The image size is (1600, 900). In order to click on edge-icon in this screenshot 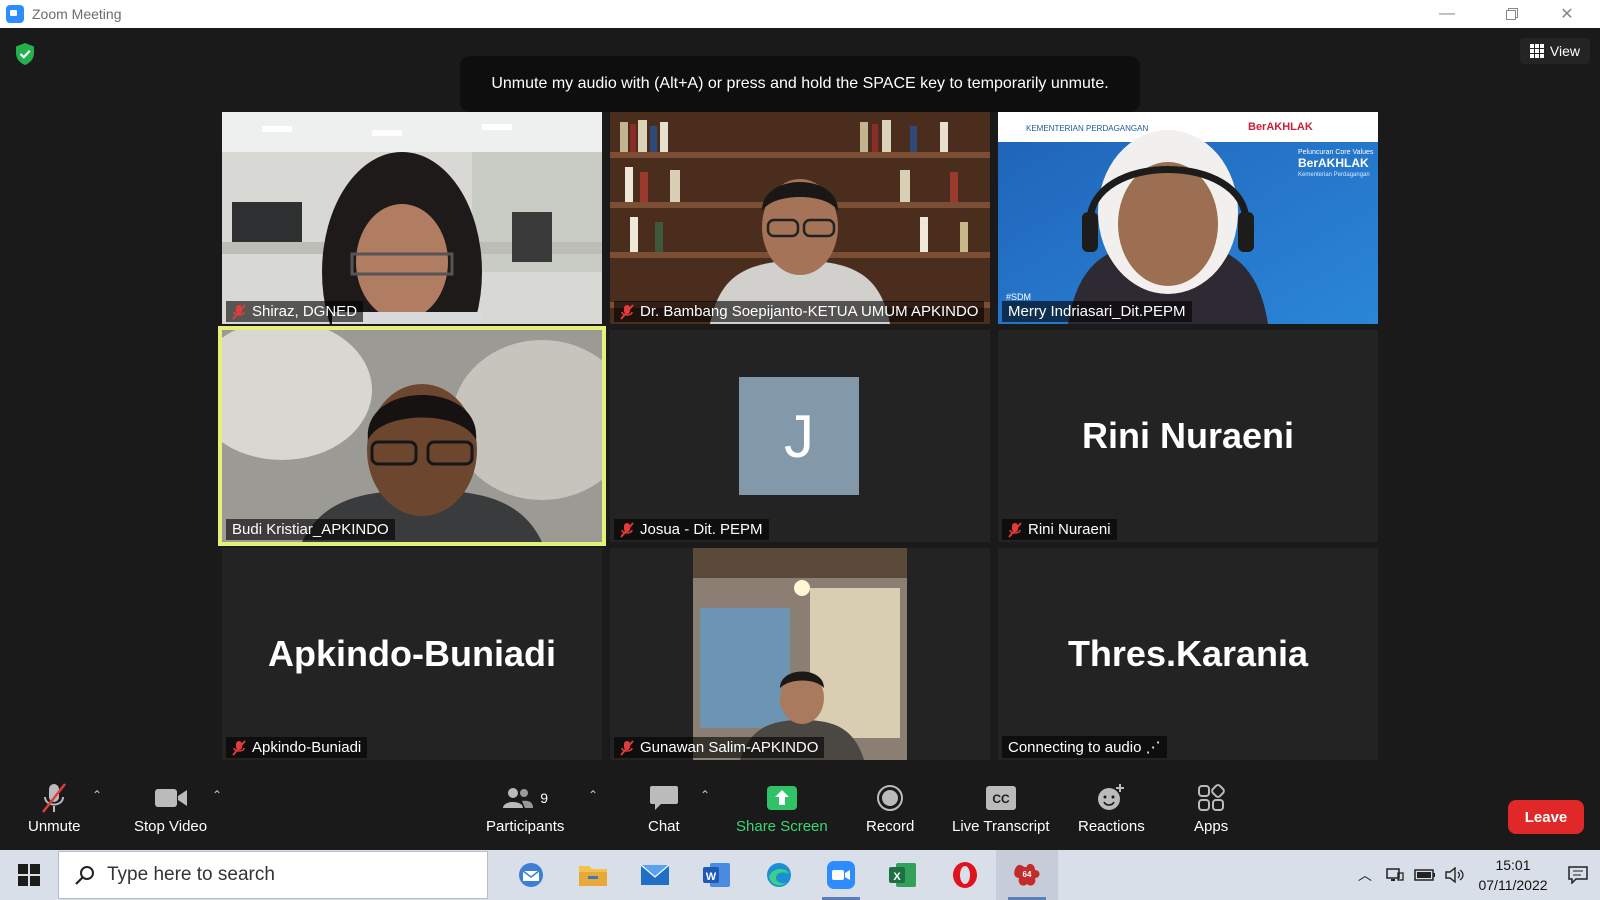, I will do `click(779, 875)`.